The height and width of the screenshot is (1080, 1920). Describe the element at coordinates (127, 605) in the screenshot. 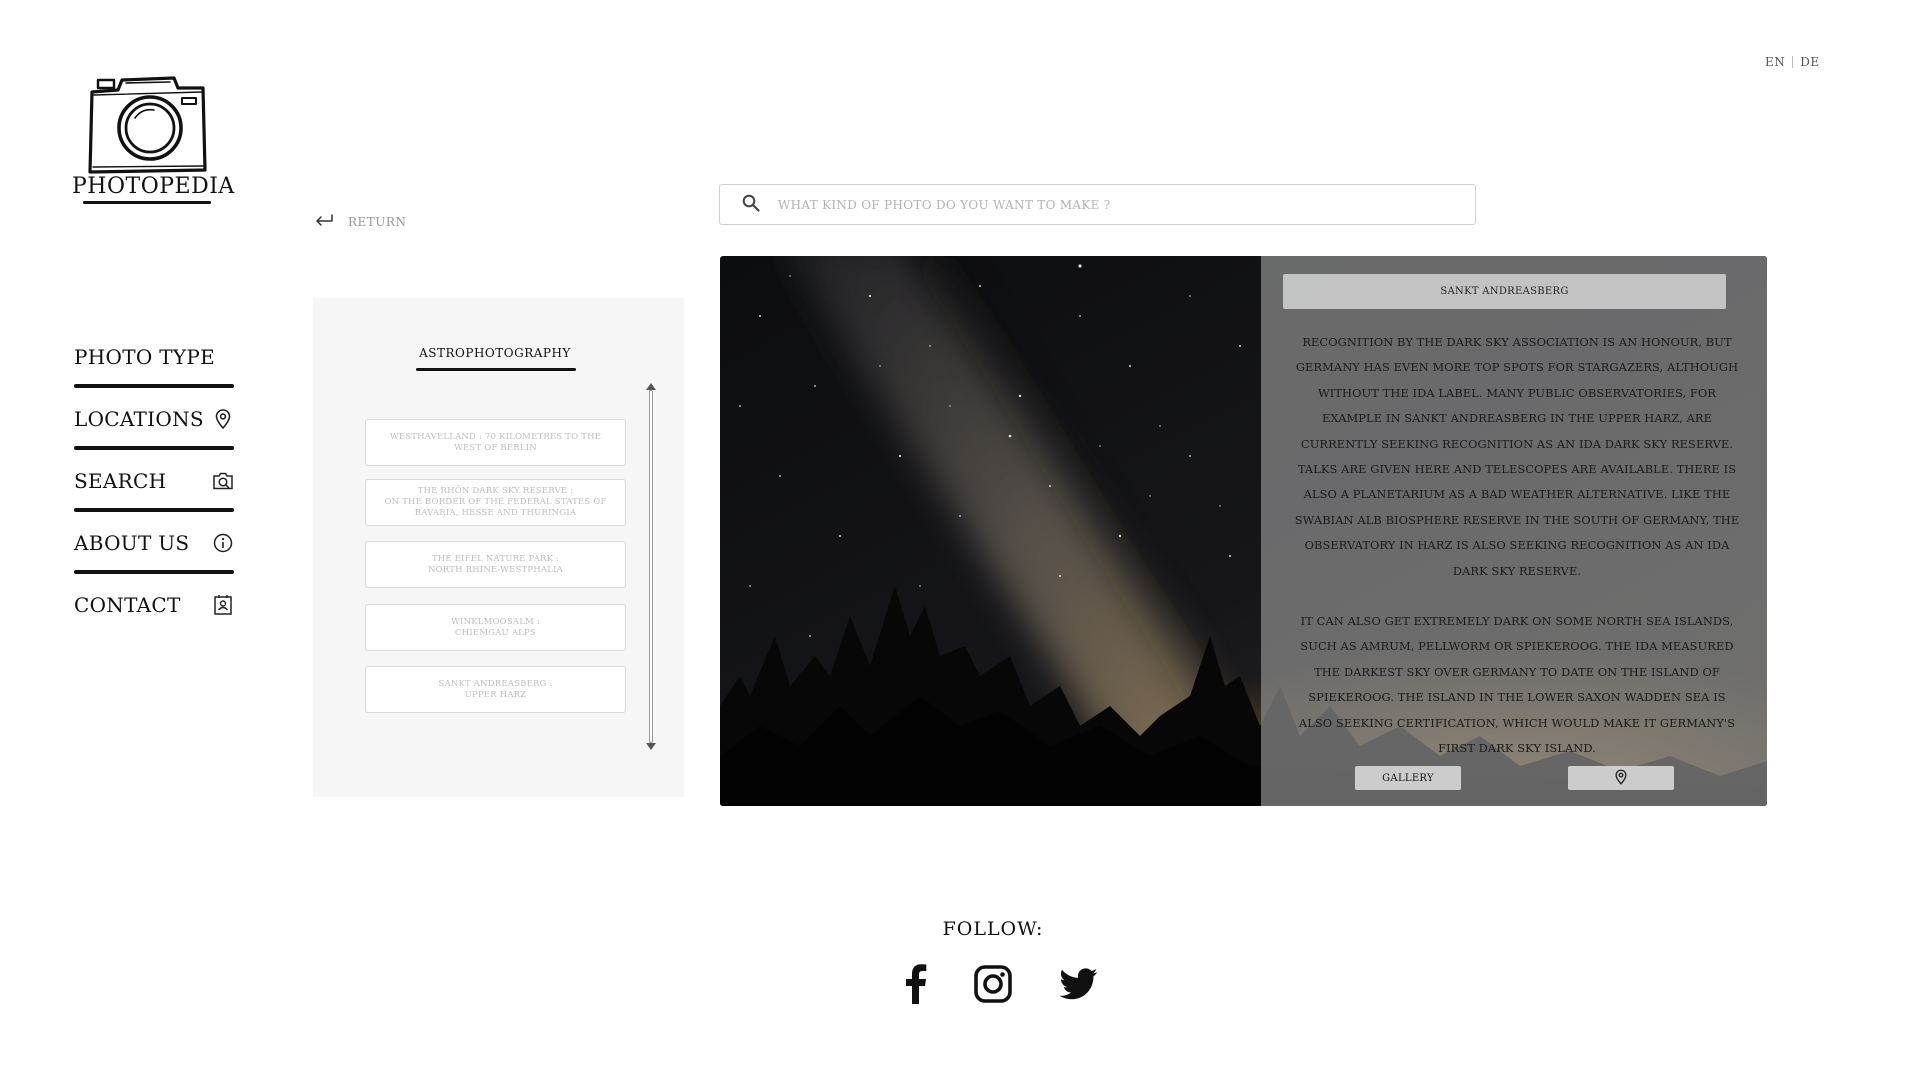

I see `nav-label: CONTACT` at that location.